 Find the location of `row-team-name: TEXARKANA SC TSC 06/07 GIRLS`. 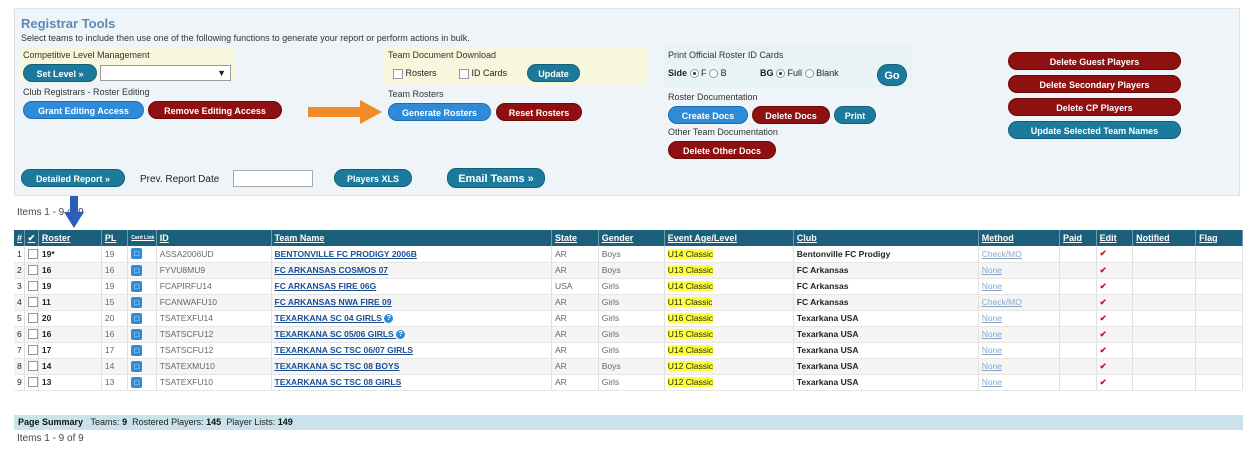

row-team-name: TEXARKANA SC TSC 06/07 GIRLS is located at coordinates (344, 350).